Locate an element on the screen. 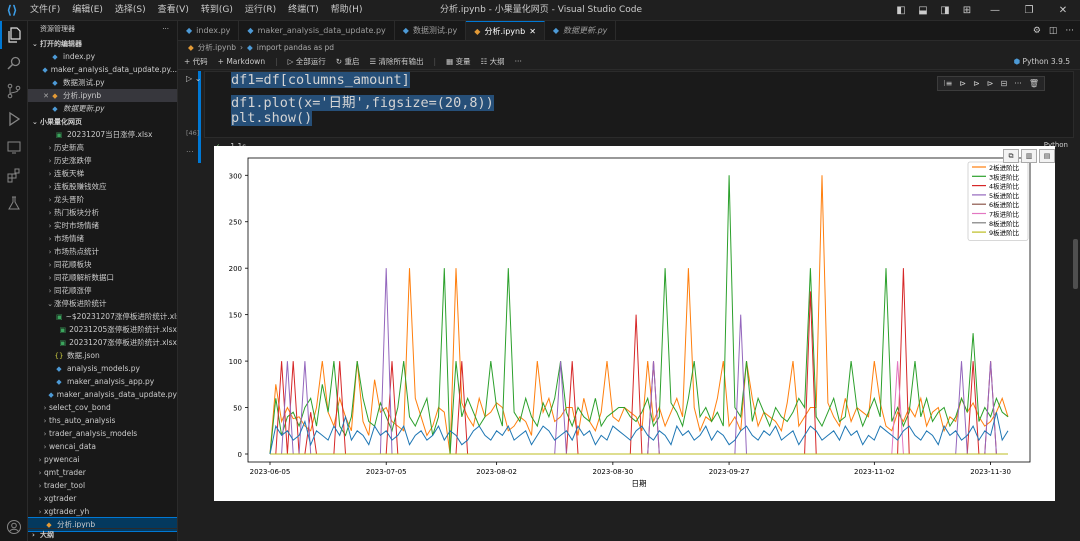  editor-scrollbar is located at coordinates (1075, 264).